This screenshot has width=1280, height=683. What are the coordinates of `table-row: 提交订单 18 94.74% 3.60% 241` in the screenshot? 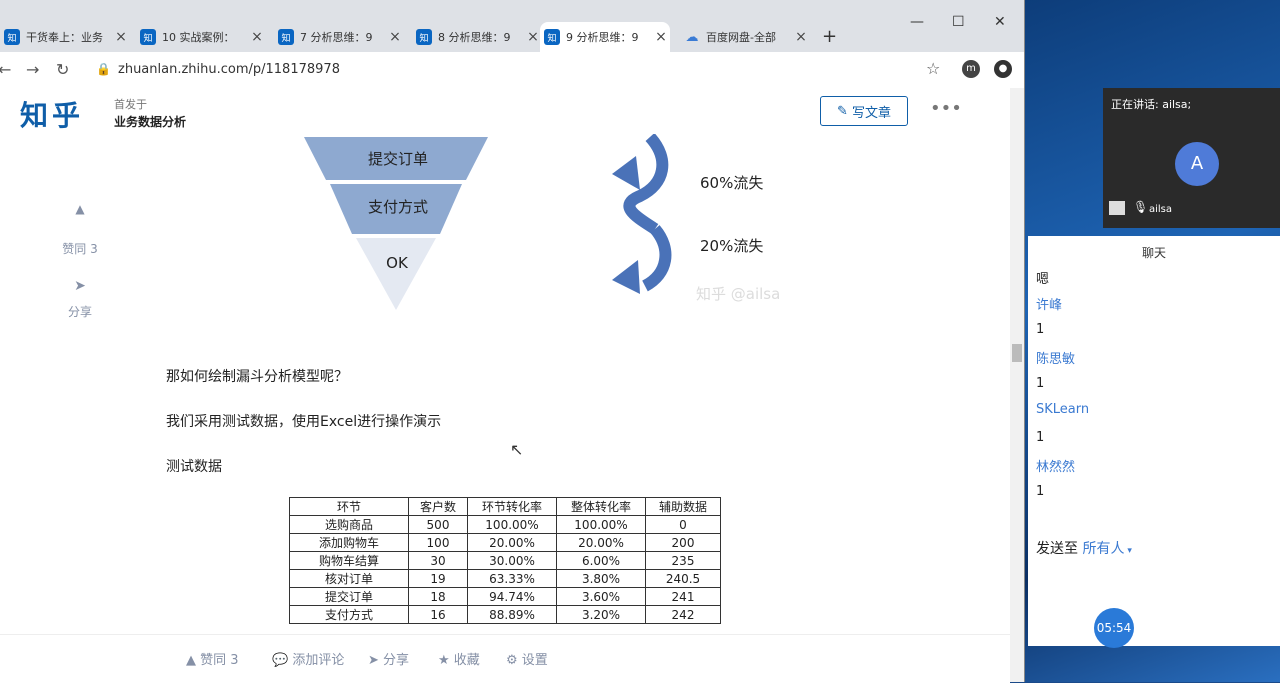 It's located at (505, 596).